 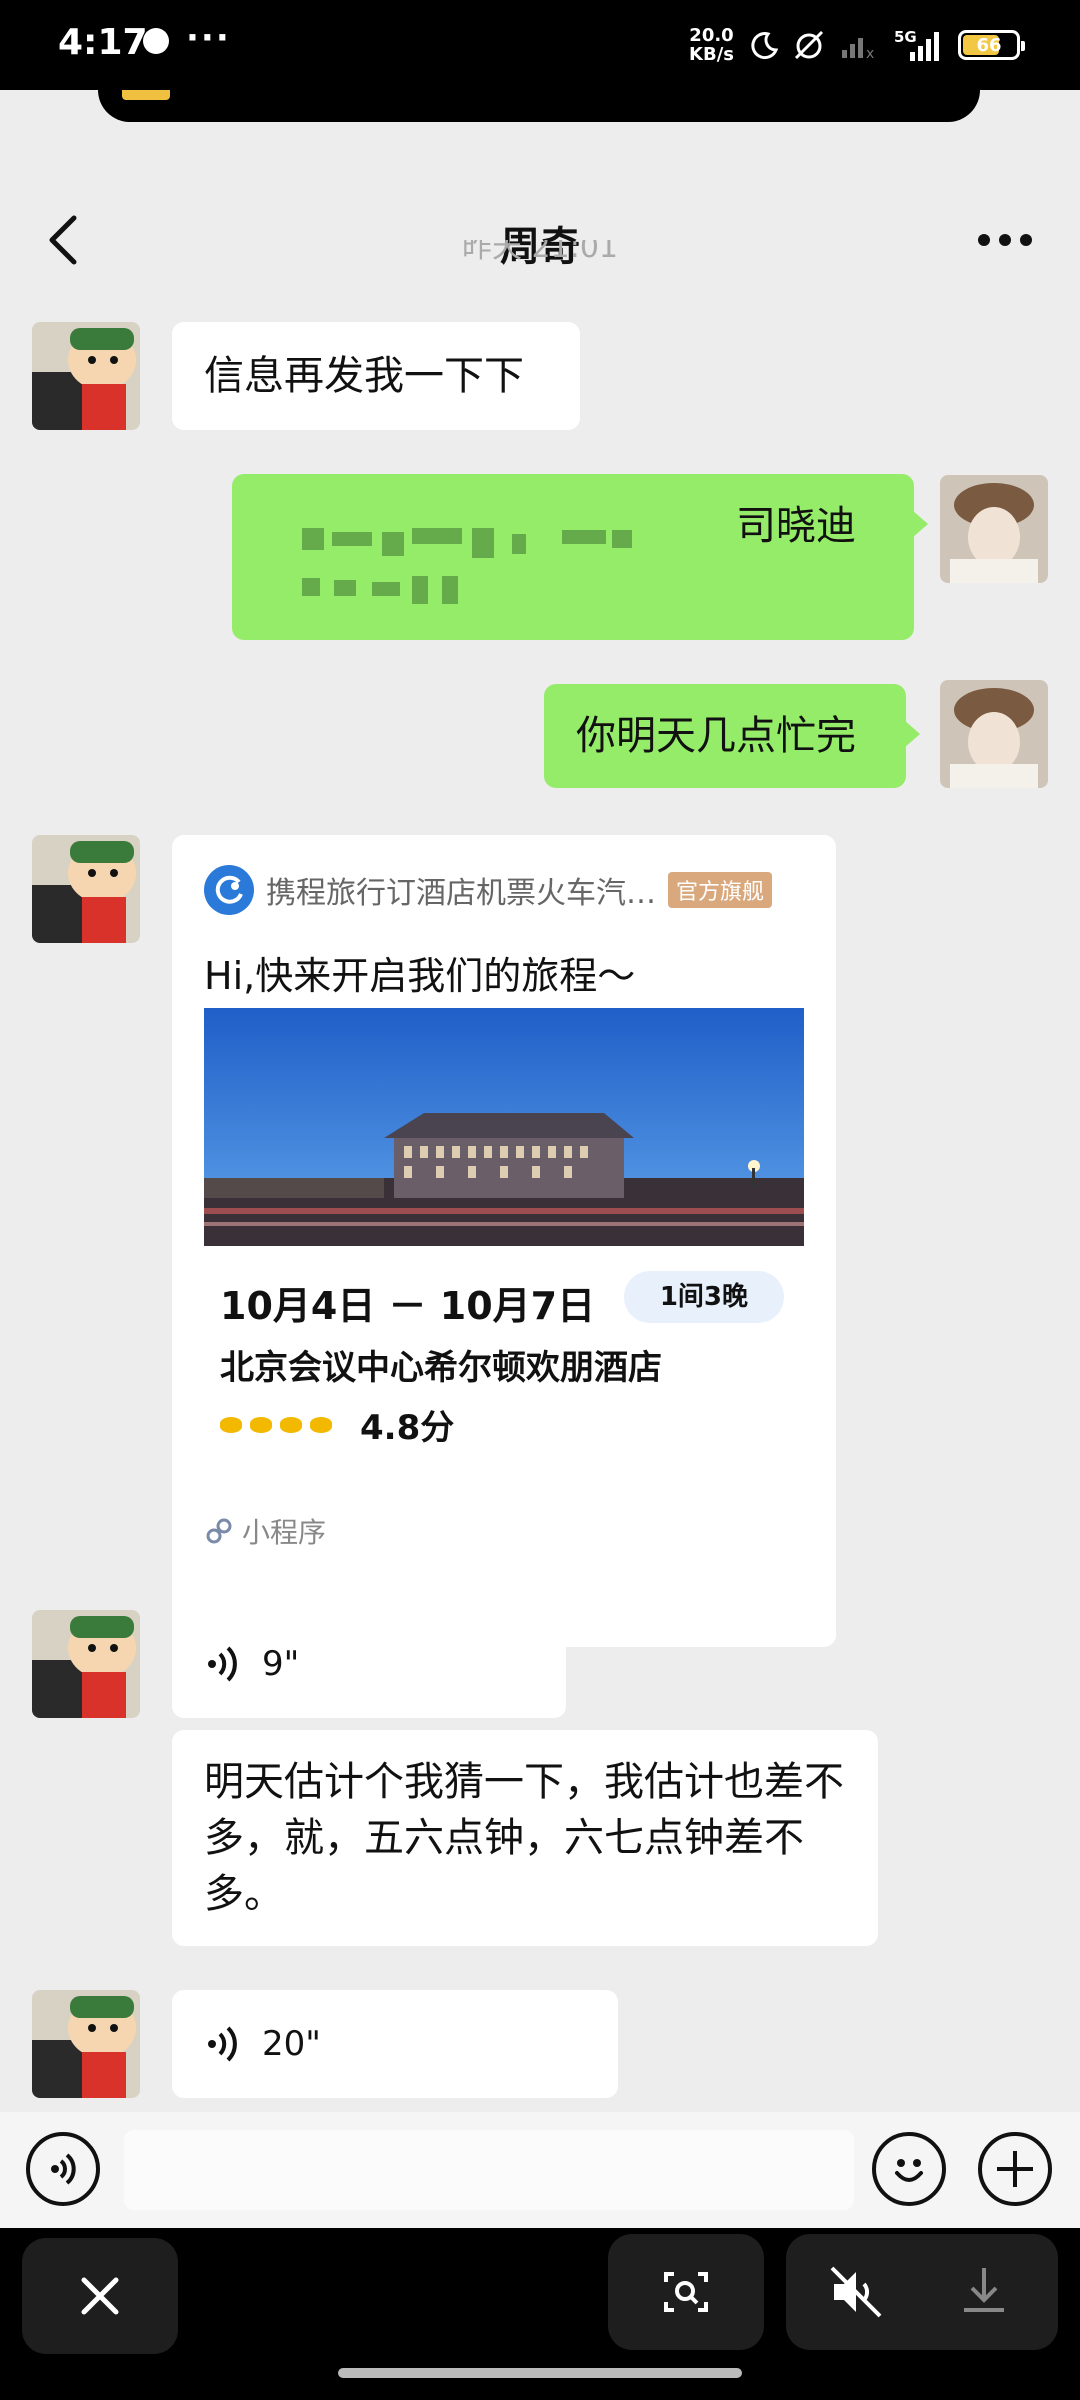 I want to click on close-button, so click(x=100, y=2296).